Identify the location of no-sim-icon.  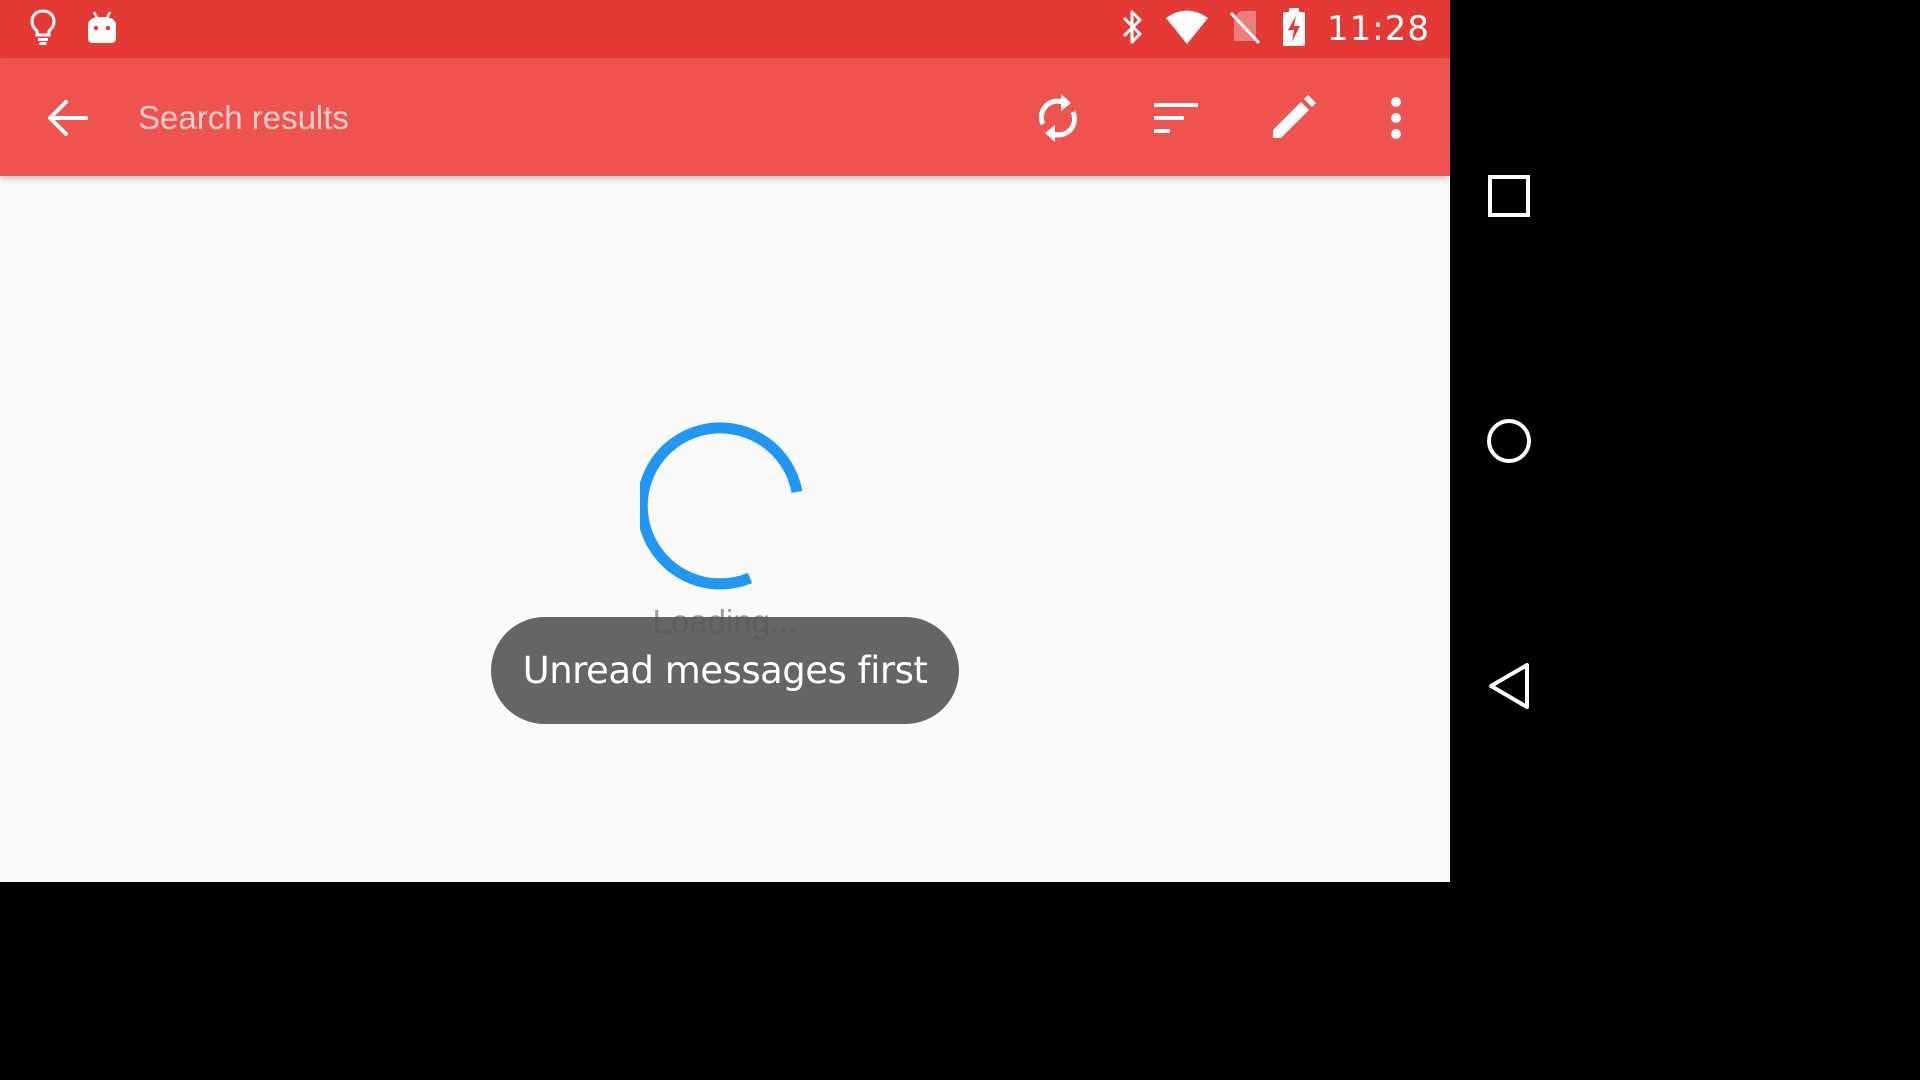
(1245, 29).